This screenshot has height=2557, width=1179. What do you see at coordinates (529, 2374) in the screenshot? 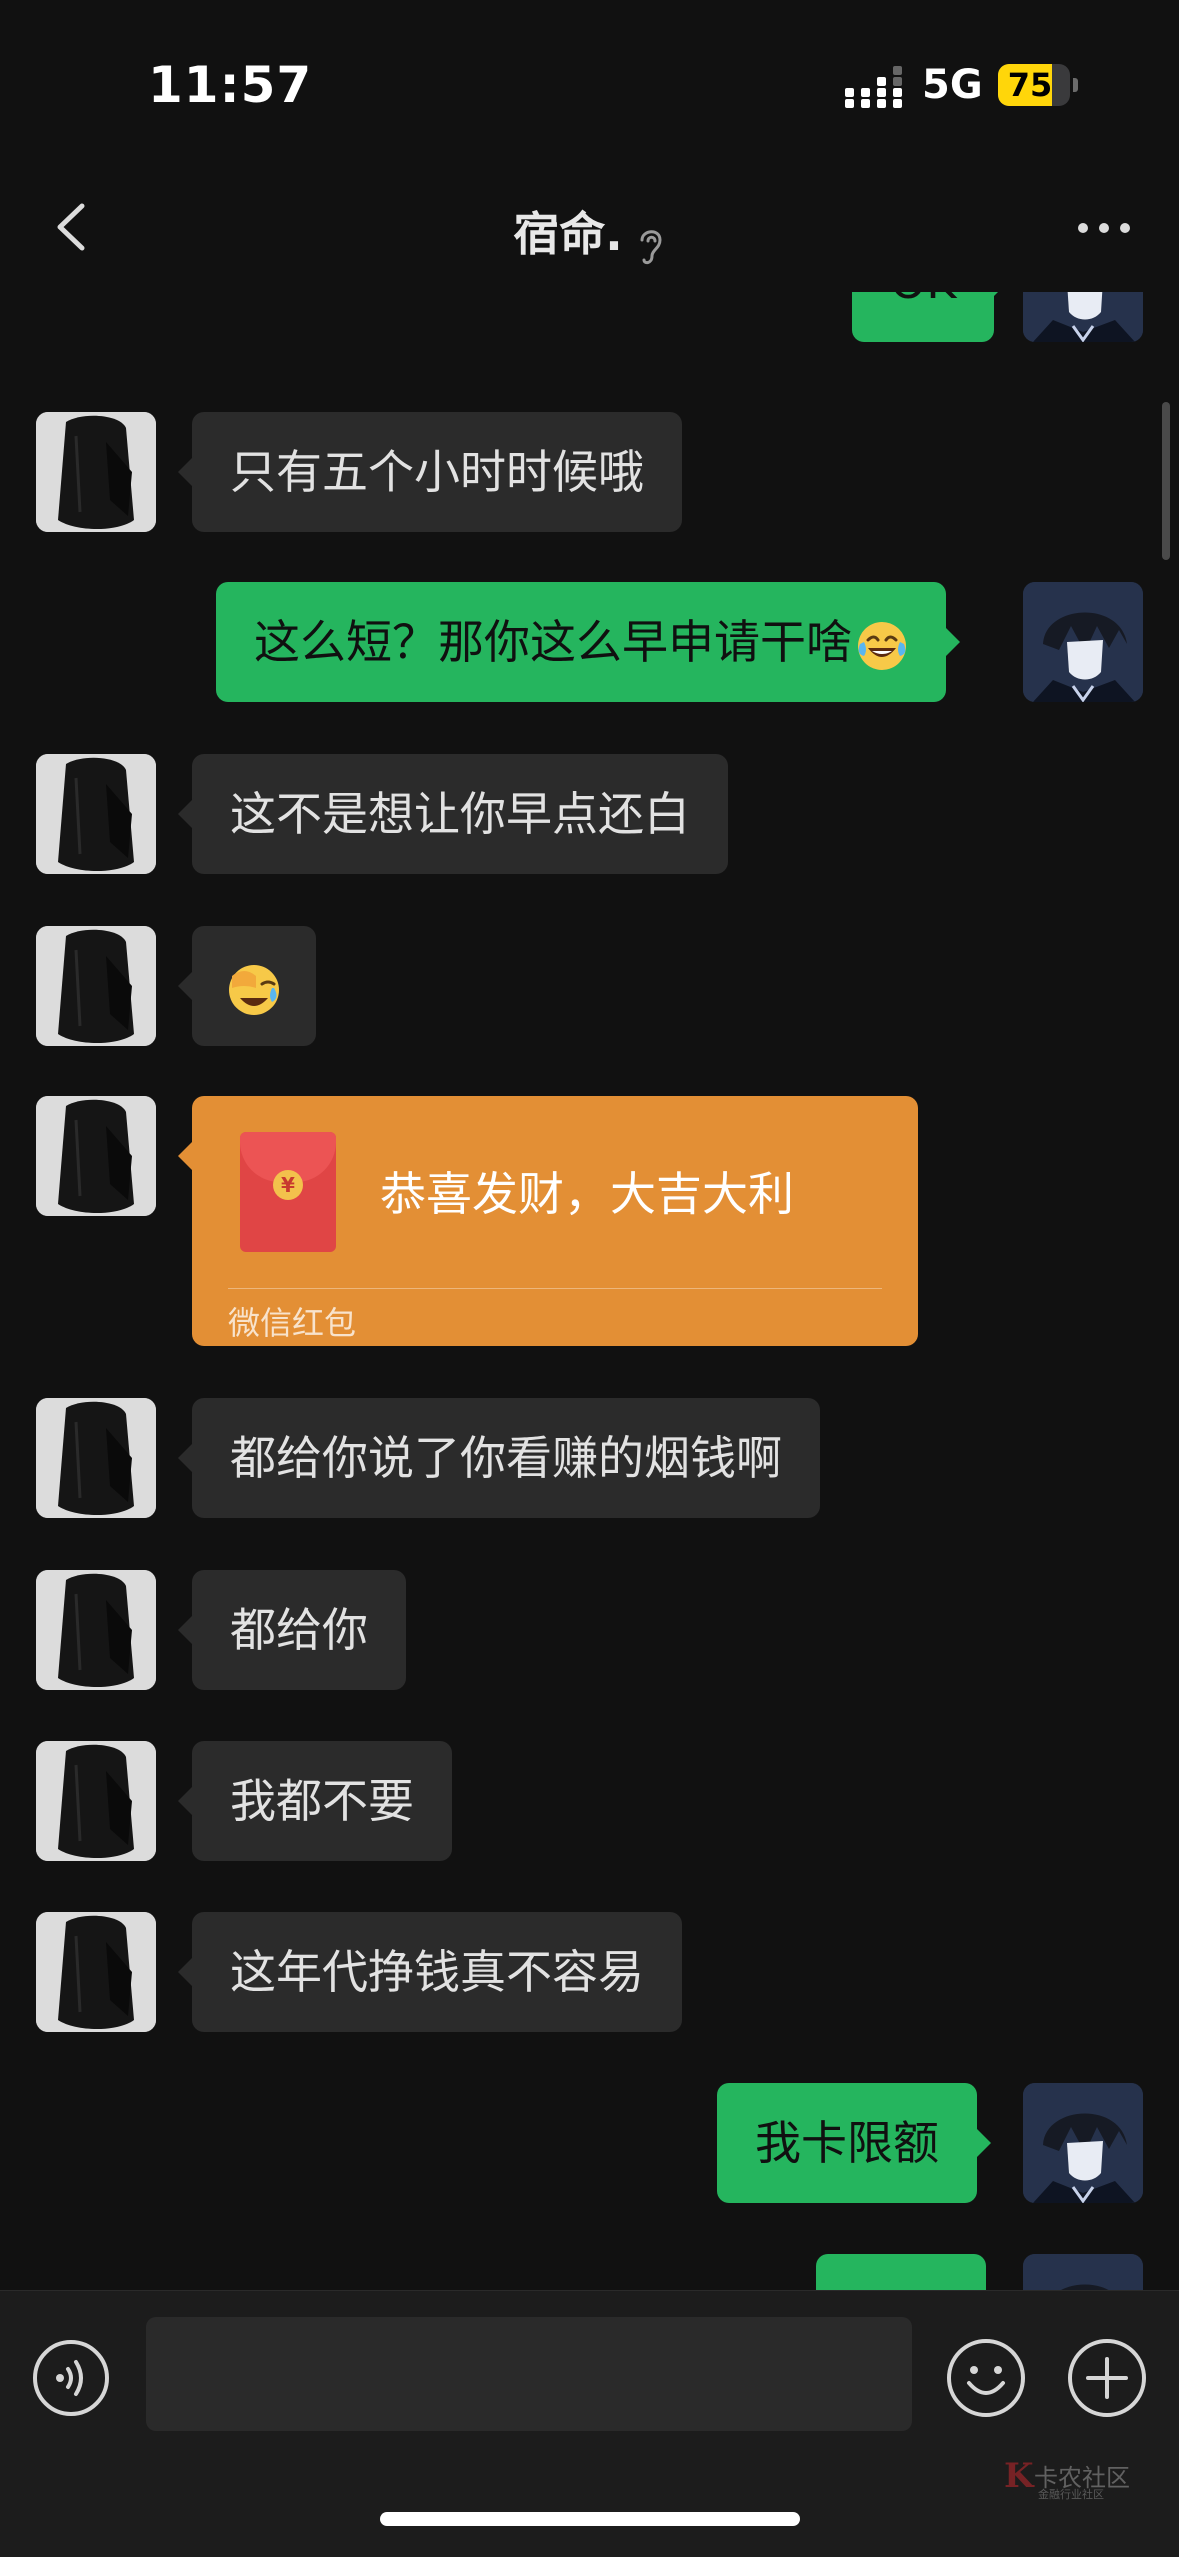
I see `message-text-input` at bounding box center [529, 2374].